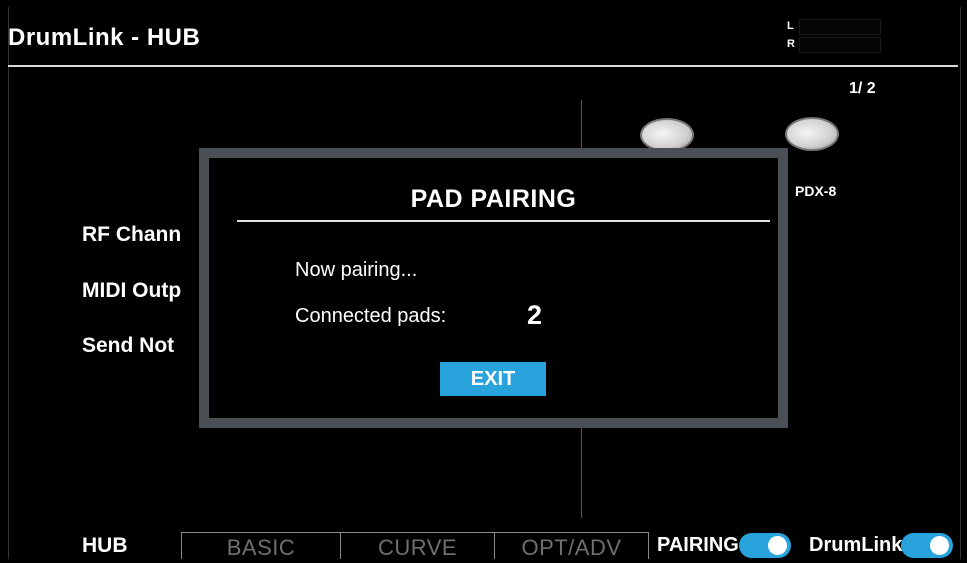  I want to click on meter-left-label: L, so click(790, 26).